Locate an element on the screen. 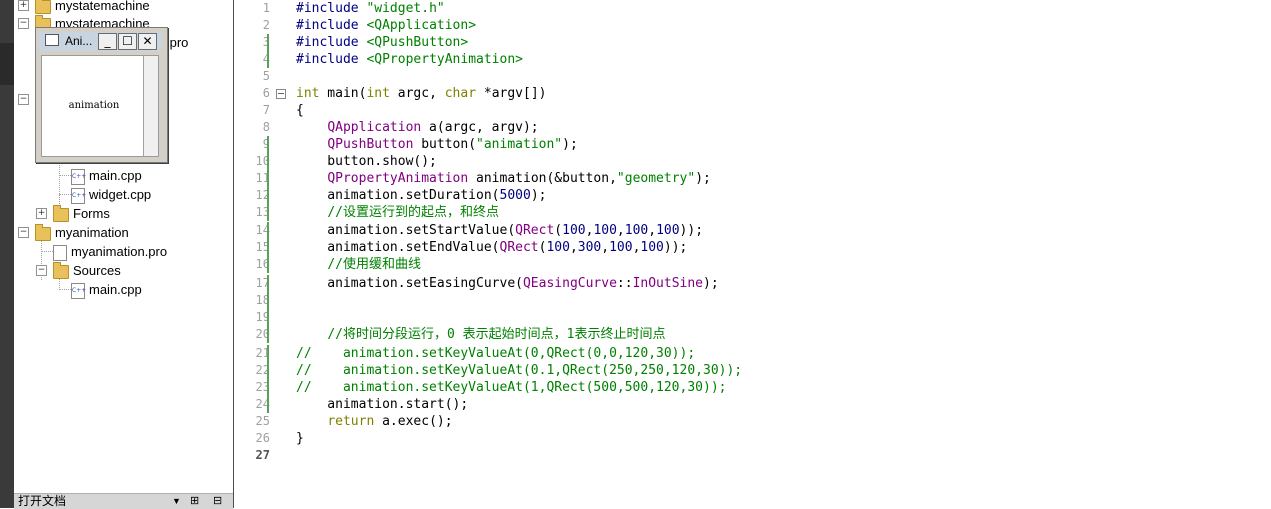 This screenshot has height=509, width=1271. tree-item-pro-file: .pro is located at coordinates (177, 42).